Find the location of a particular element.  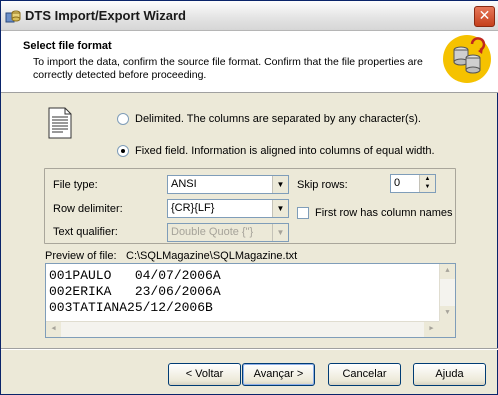

preview-line: 003TATIANA25/12/2006B is located at coordinates (131, 307).